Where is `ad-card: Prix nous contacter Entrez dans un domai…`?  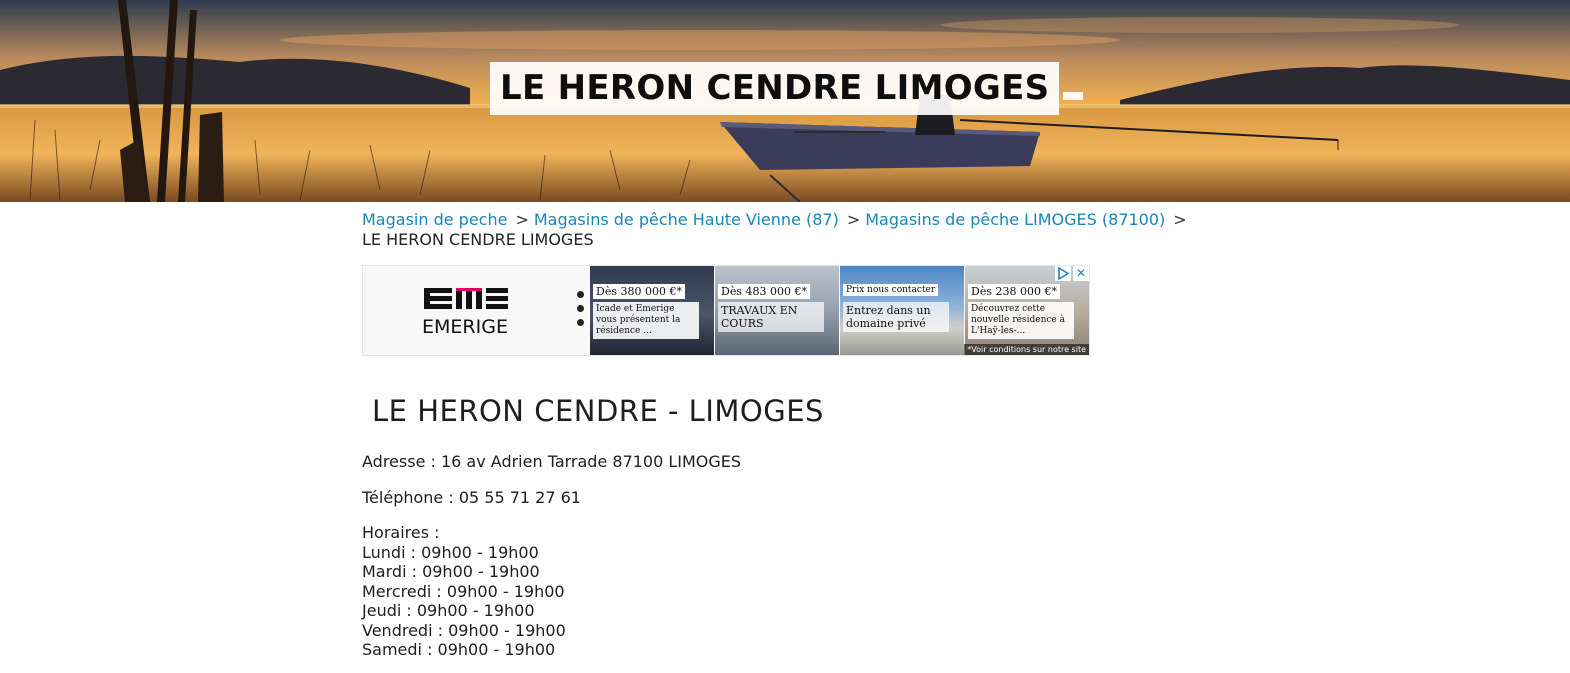
ad-card: Prix nous contacter Entrez dans un domai… is located at coordinates (902, 310).